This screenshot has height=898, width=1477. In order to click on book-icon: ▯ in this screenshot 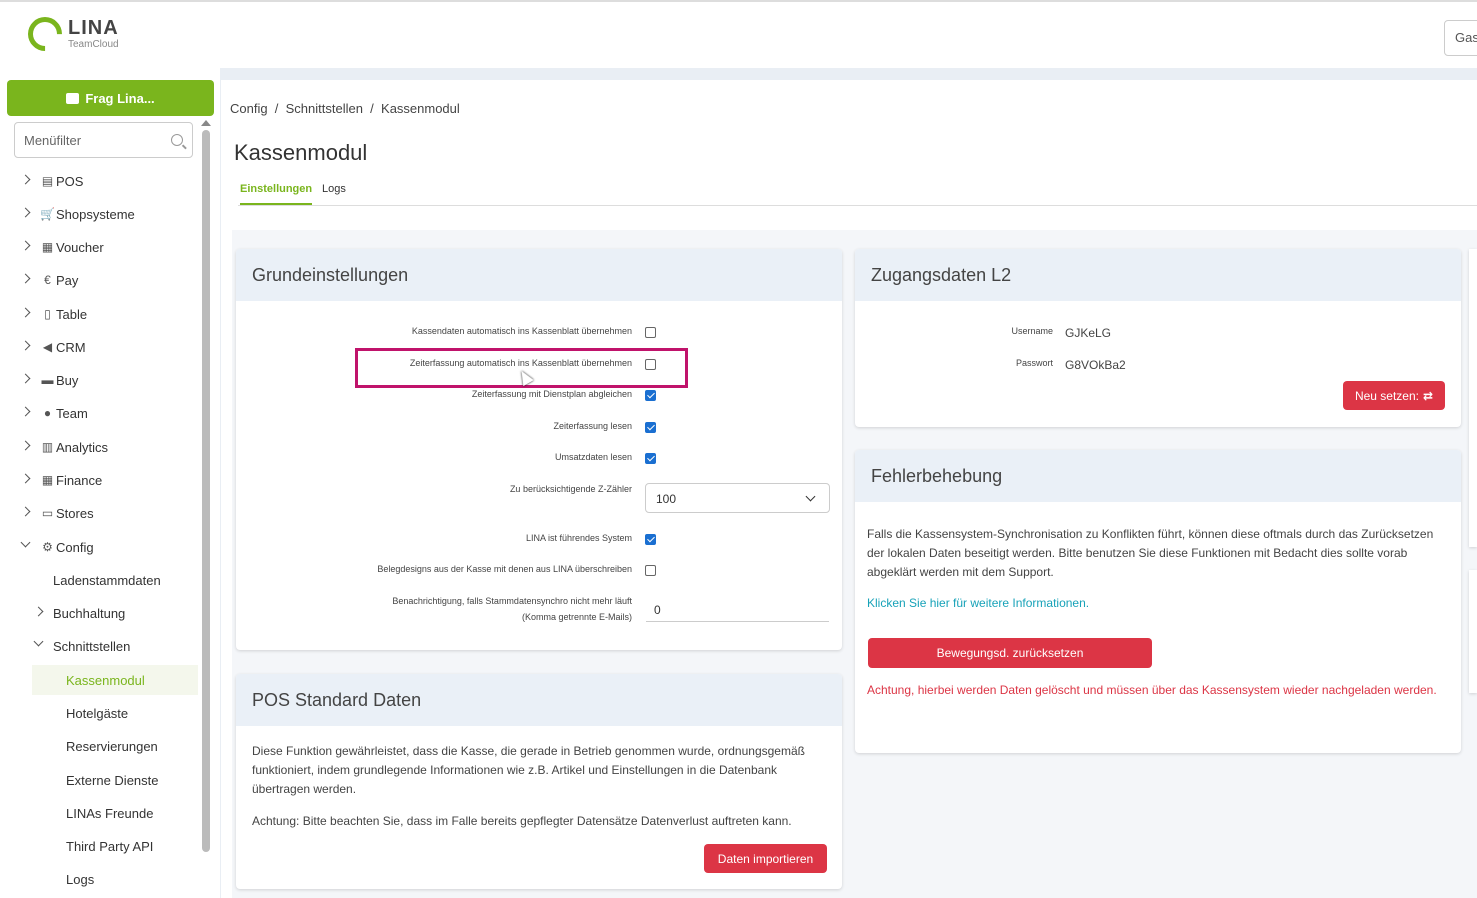, I will do `click(47, 314)`.